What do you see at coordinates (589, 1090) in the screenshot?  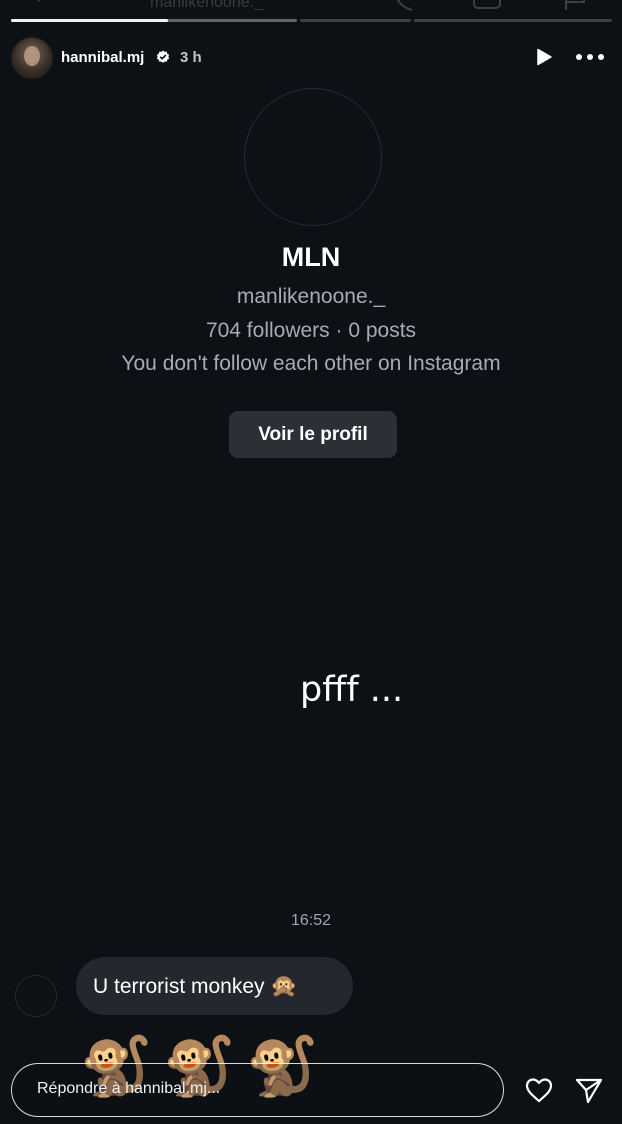 I see `send-icon` at bounding box center [589, 1090].